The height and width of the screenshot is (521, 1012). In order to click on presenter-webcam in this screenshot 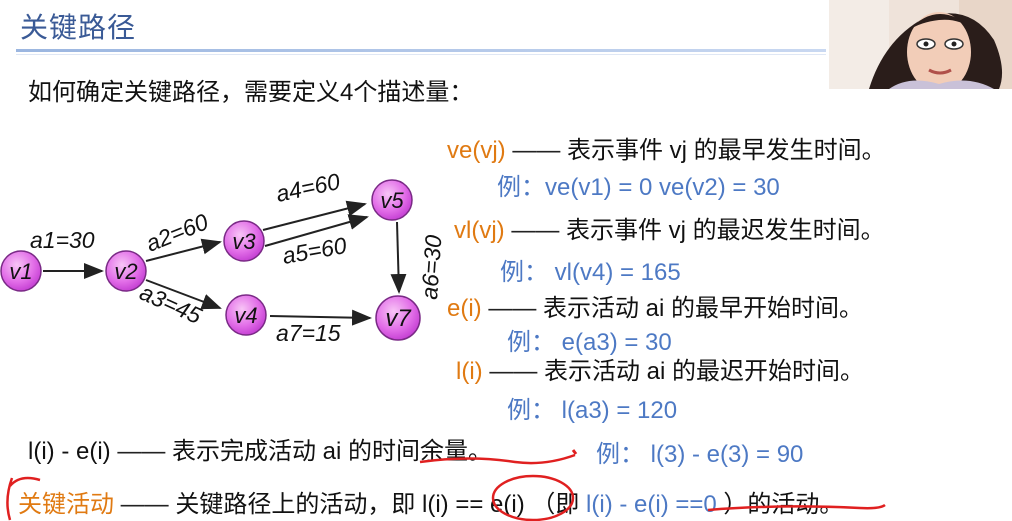, I will do `click(920, 44)`.